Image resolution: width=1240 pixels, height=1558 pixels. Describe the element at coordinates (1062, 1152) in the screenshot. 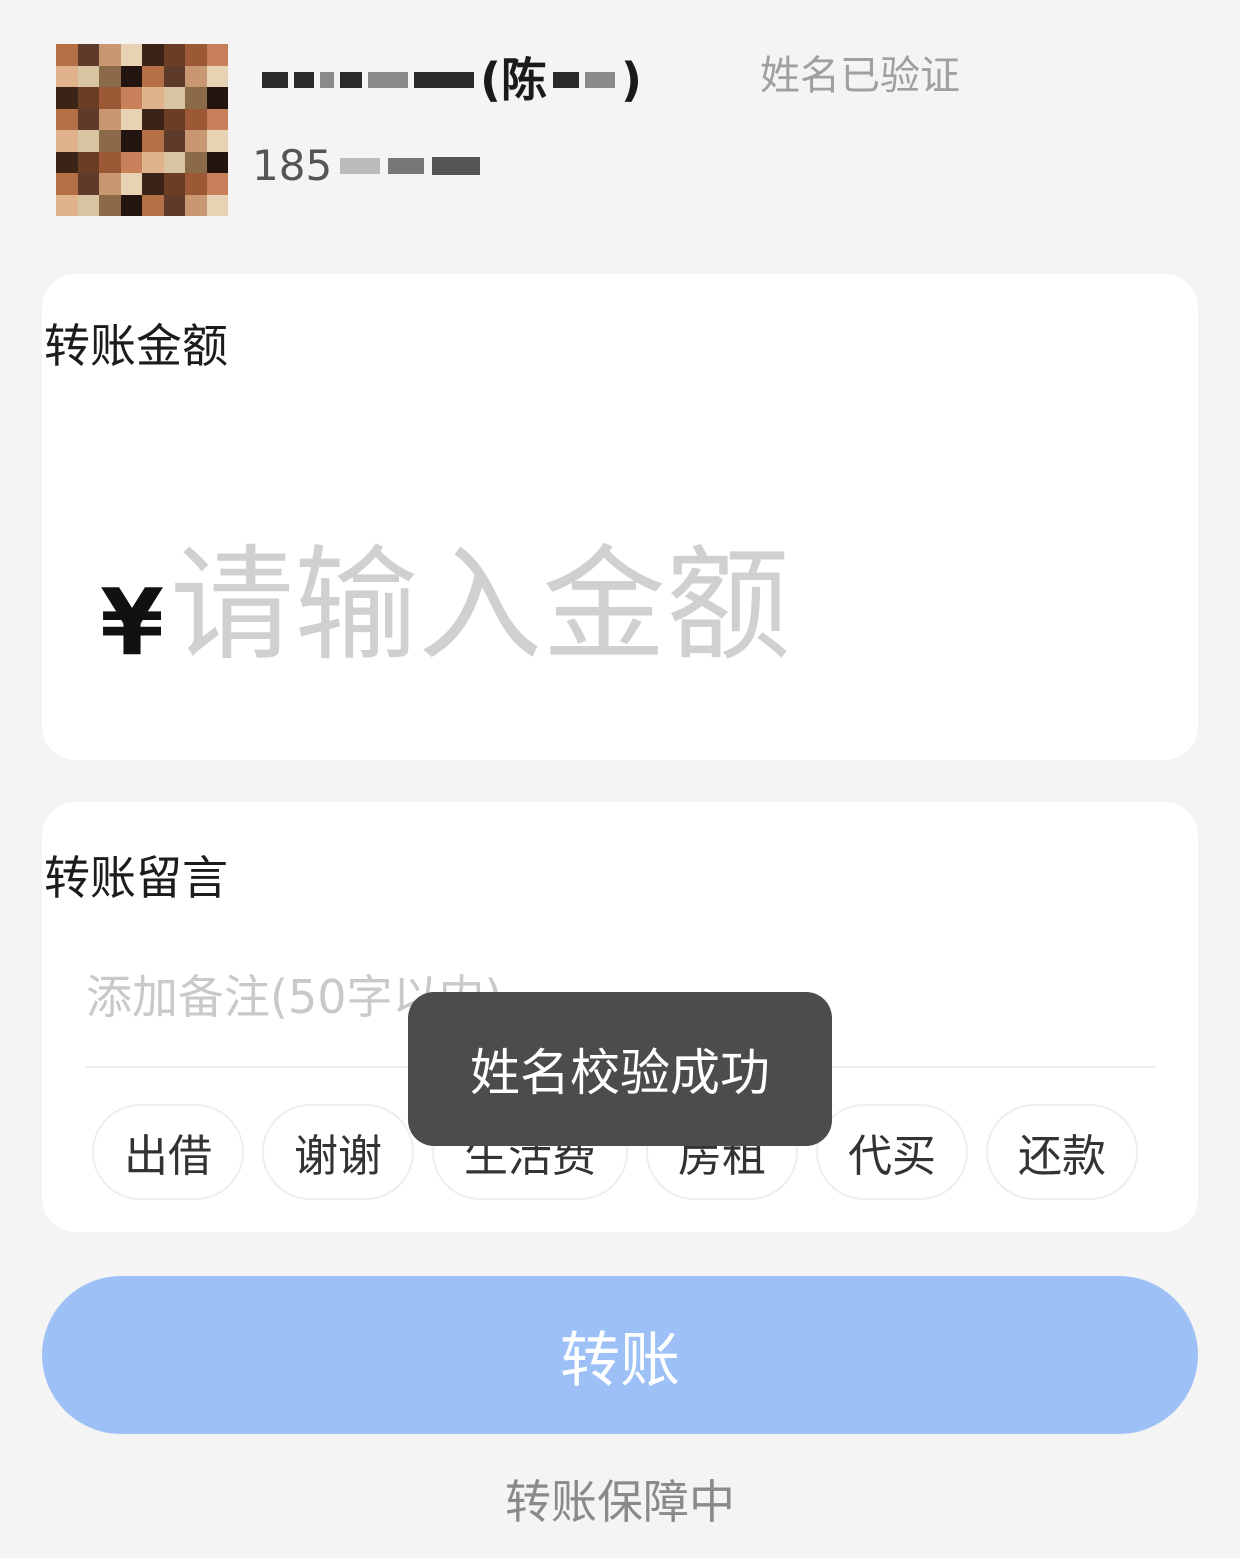

I see `chip-repayment: 还款` at that location.